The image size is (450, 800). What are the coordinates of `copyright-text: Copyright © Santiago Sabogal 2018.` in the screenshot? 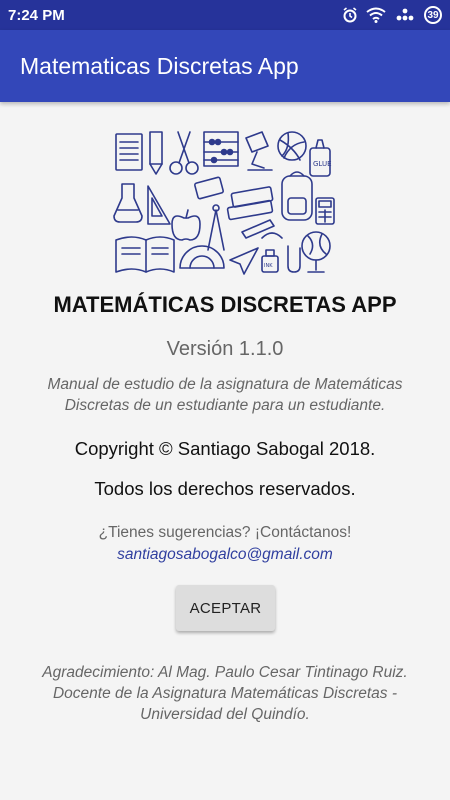 It's located at (225, 448).